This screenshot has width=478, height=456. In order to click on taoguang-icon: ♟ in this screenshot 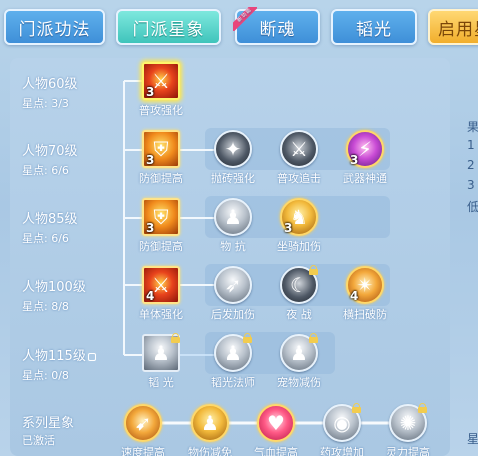, I will do `click(161, 352)`.